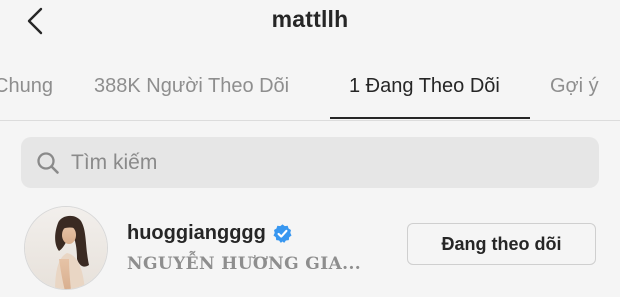 The width and height of the screenshot is (620, 297). Describe the element at coordinates (310, 19) in the screenshot. I see `page-title: mattllh` at that location.